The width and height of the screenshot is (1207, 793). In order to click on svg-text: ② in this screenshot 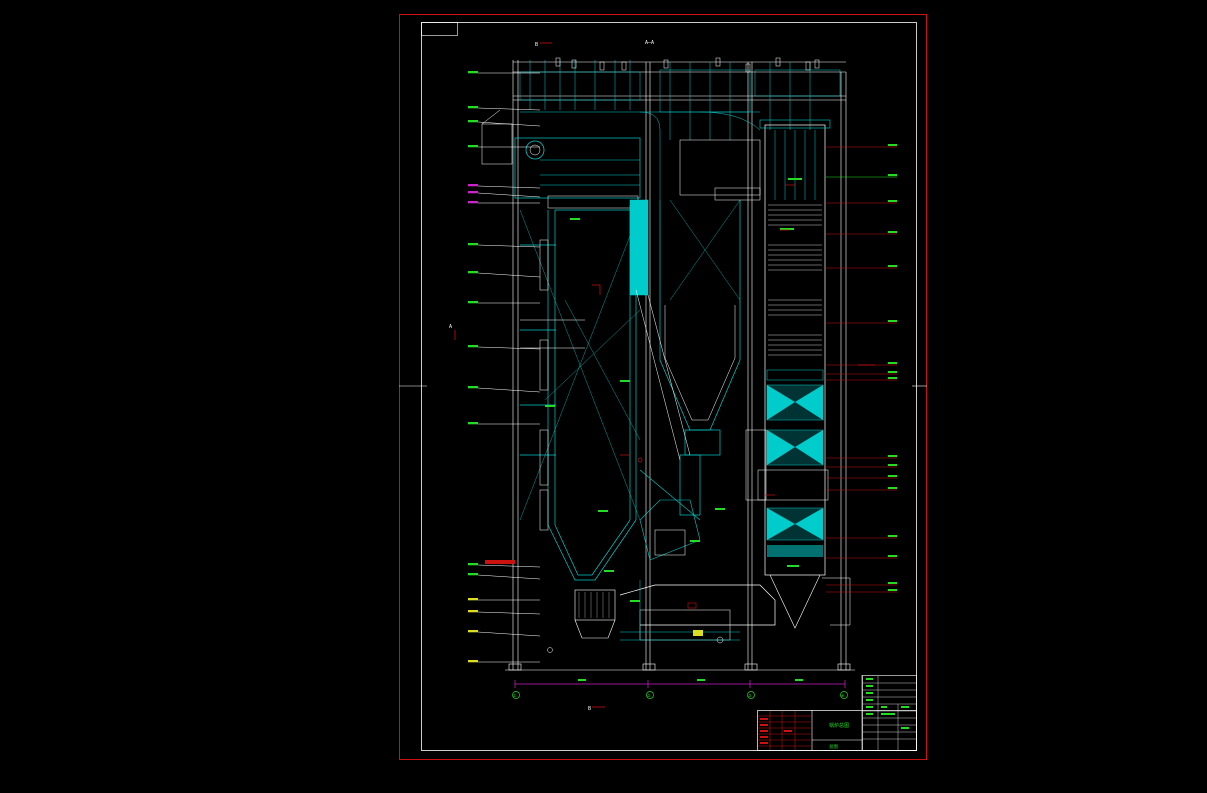, I will do `click(649, 695)`.